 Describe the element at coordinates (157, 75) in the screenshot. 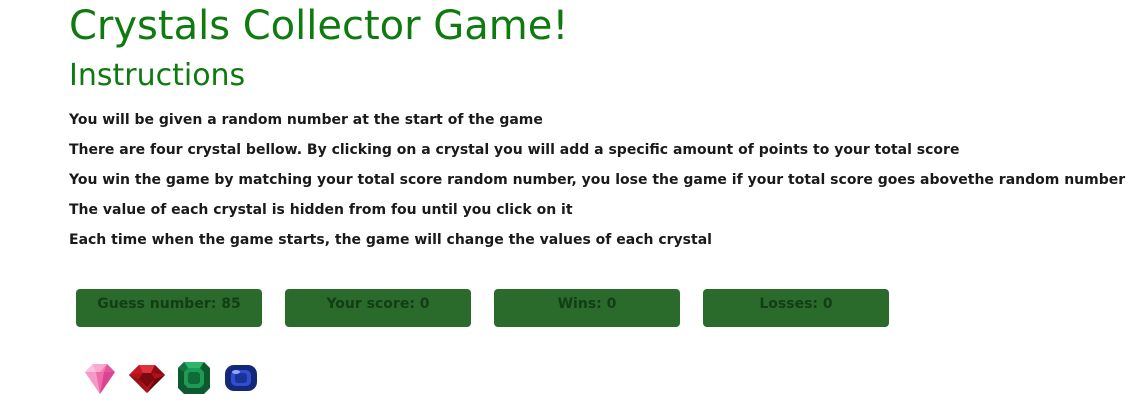

I see `instructions-heading: Instructions` at that location.